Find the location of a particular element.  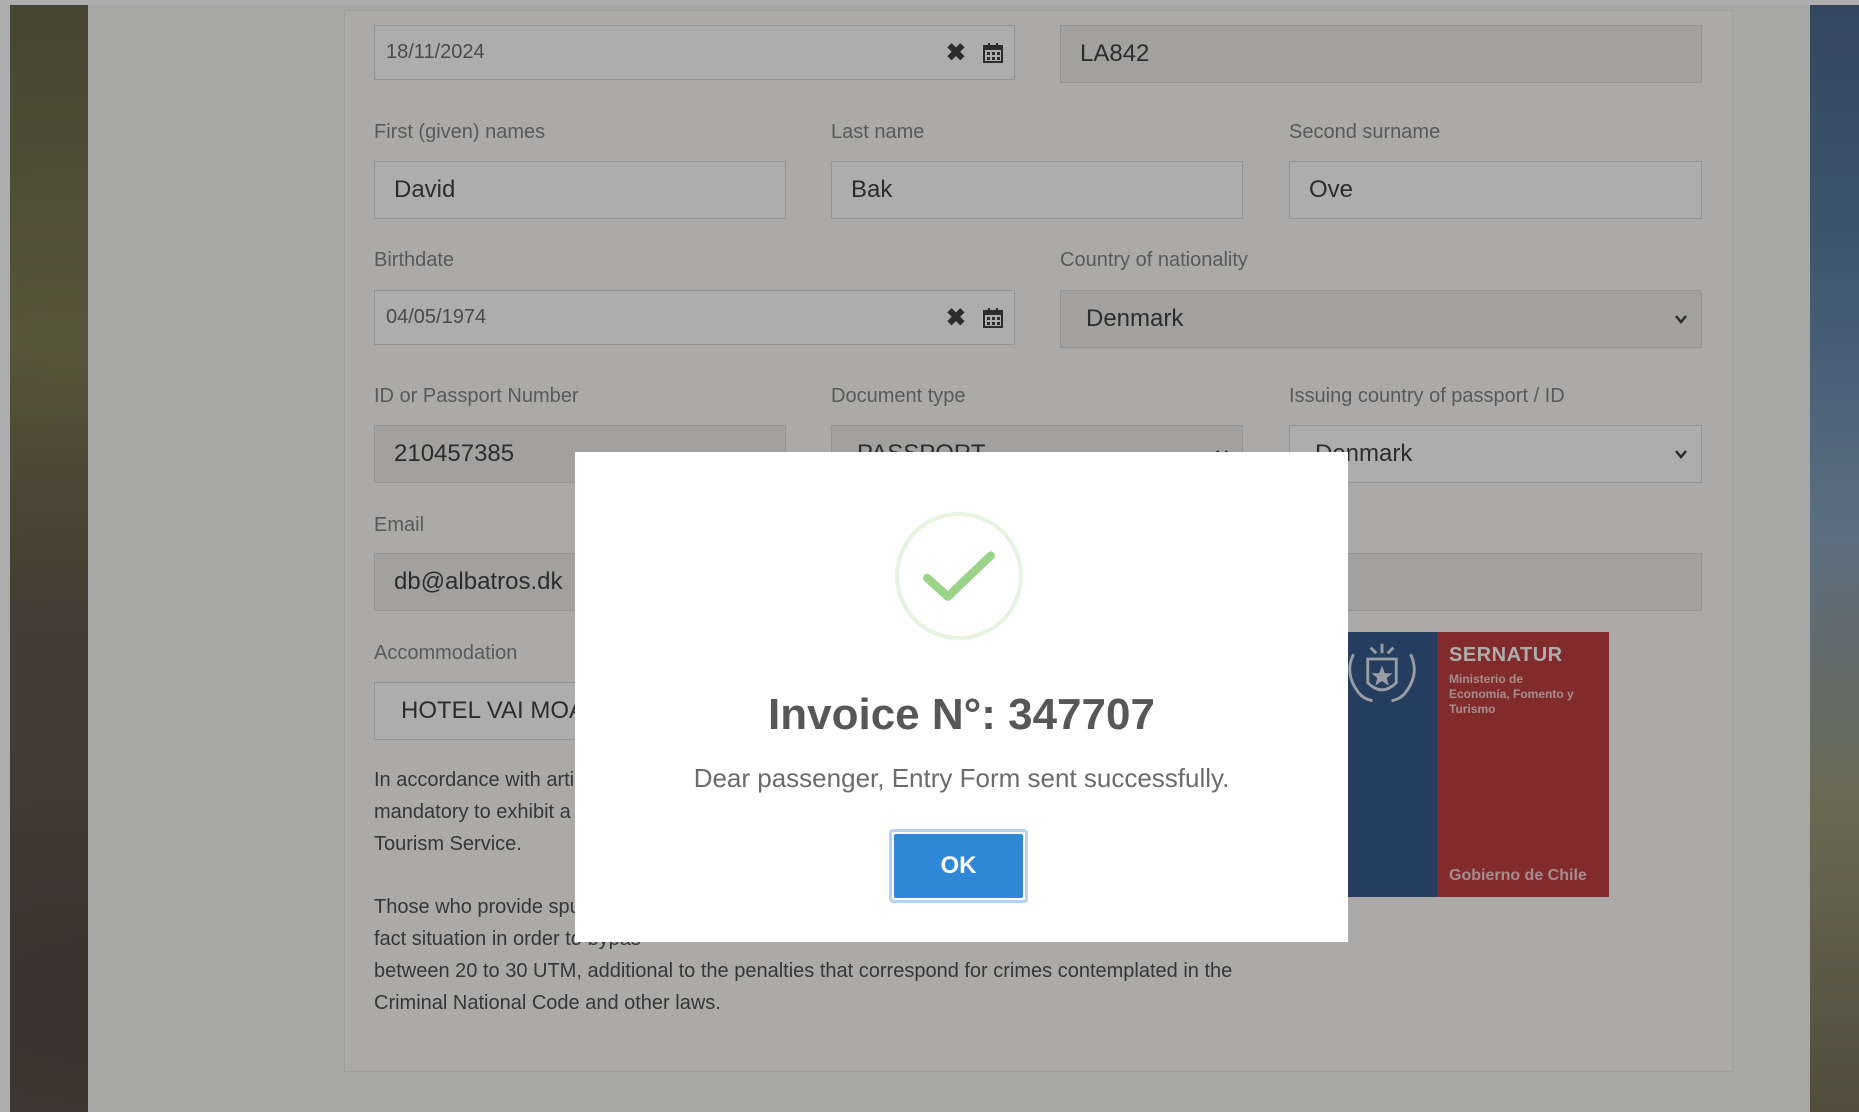

success-check-icon is located at coordinates (959, 576).